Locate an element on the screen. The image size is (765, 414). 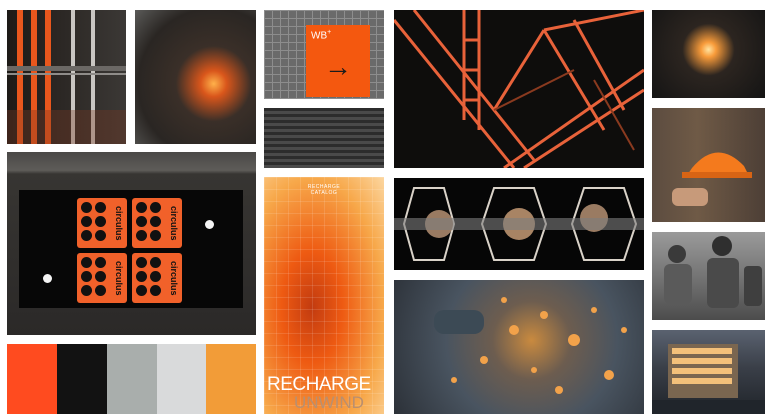
hexagon-lights is located at coordinates (519, 224).